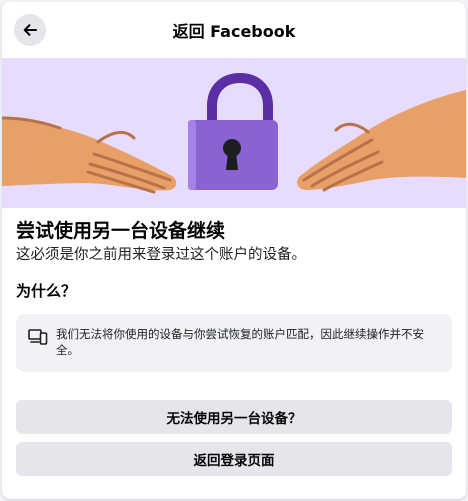 The image size is (468, 501). I want to click on page-title: 返回 Facebook, so click(234, 31).